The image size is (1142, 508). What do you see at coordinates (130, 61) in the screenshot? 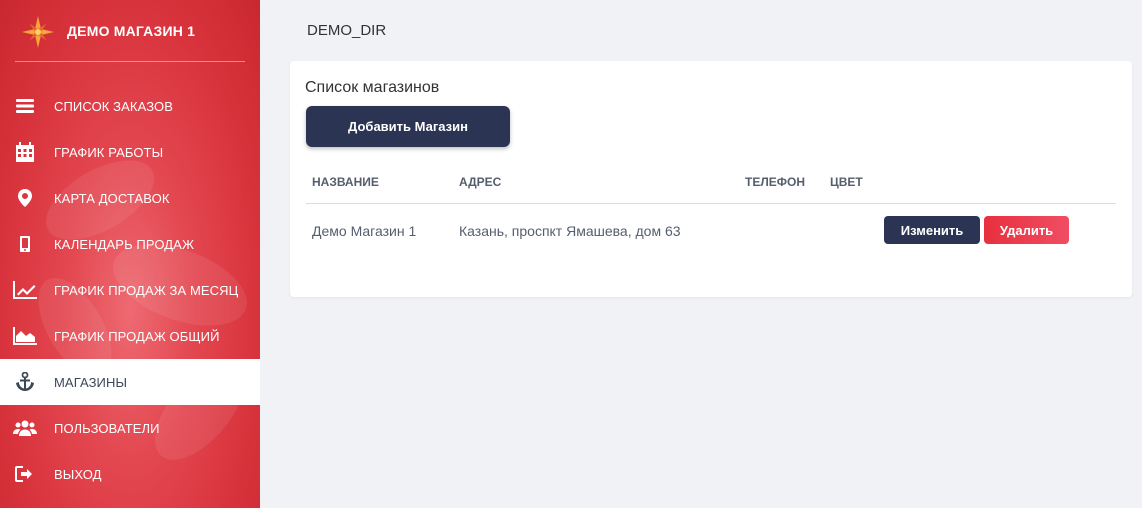
I see `brand-divider` at bounding box center [130, 61].